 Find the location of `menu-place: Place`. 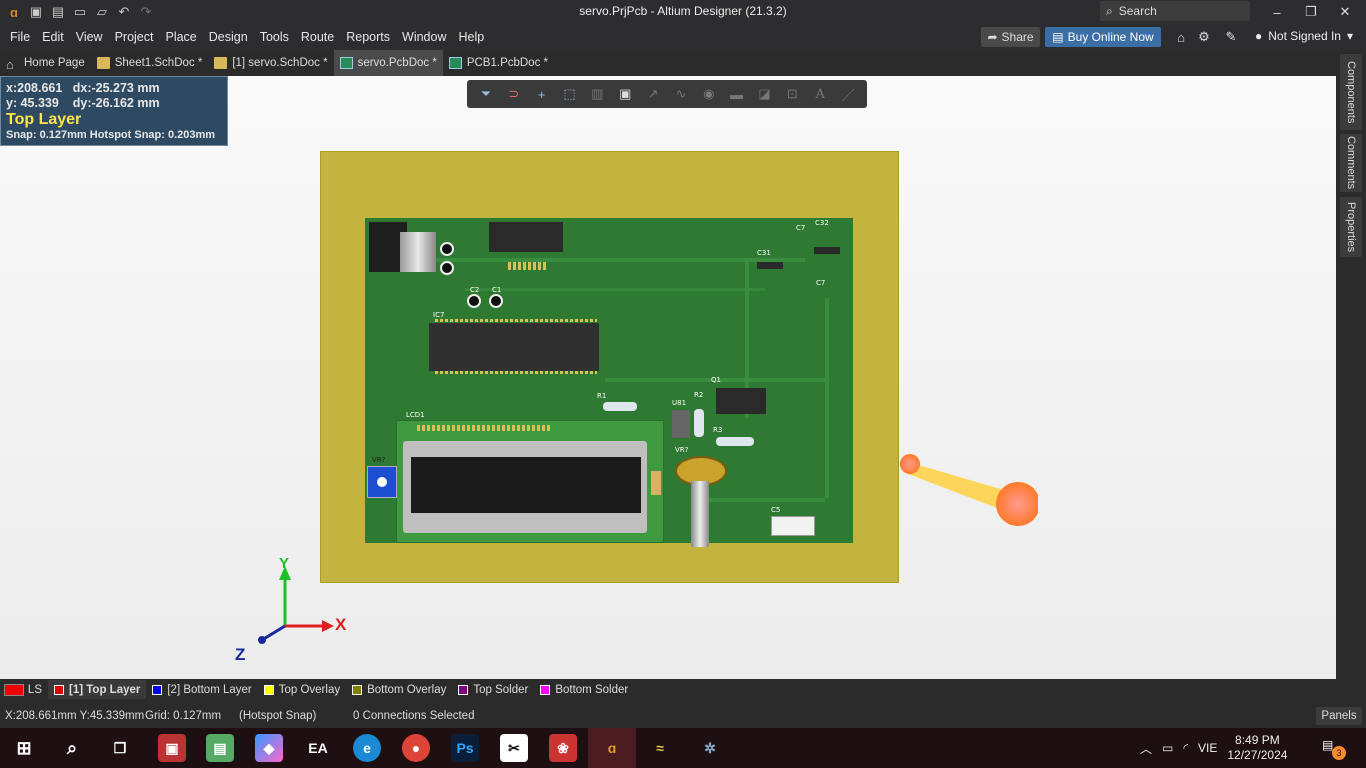

menu-place: Place is located at coordinates (180, 37).